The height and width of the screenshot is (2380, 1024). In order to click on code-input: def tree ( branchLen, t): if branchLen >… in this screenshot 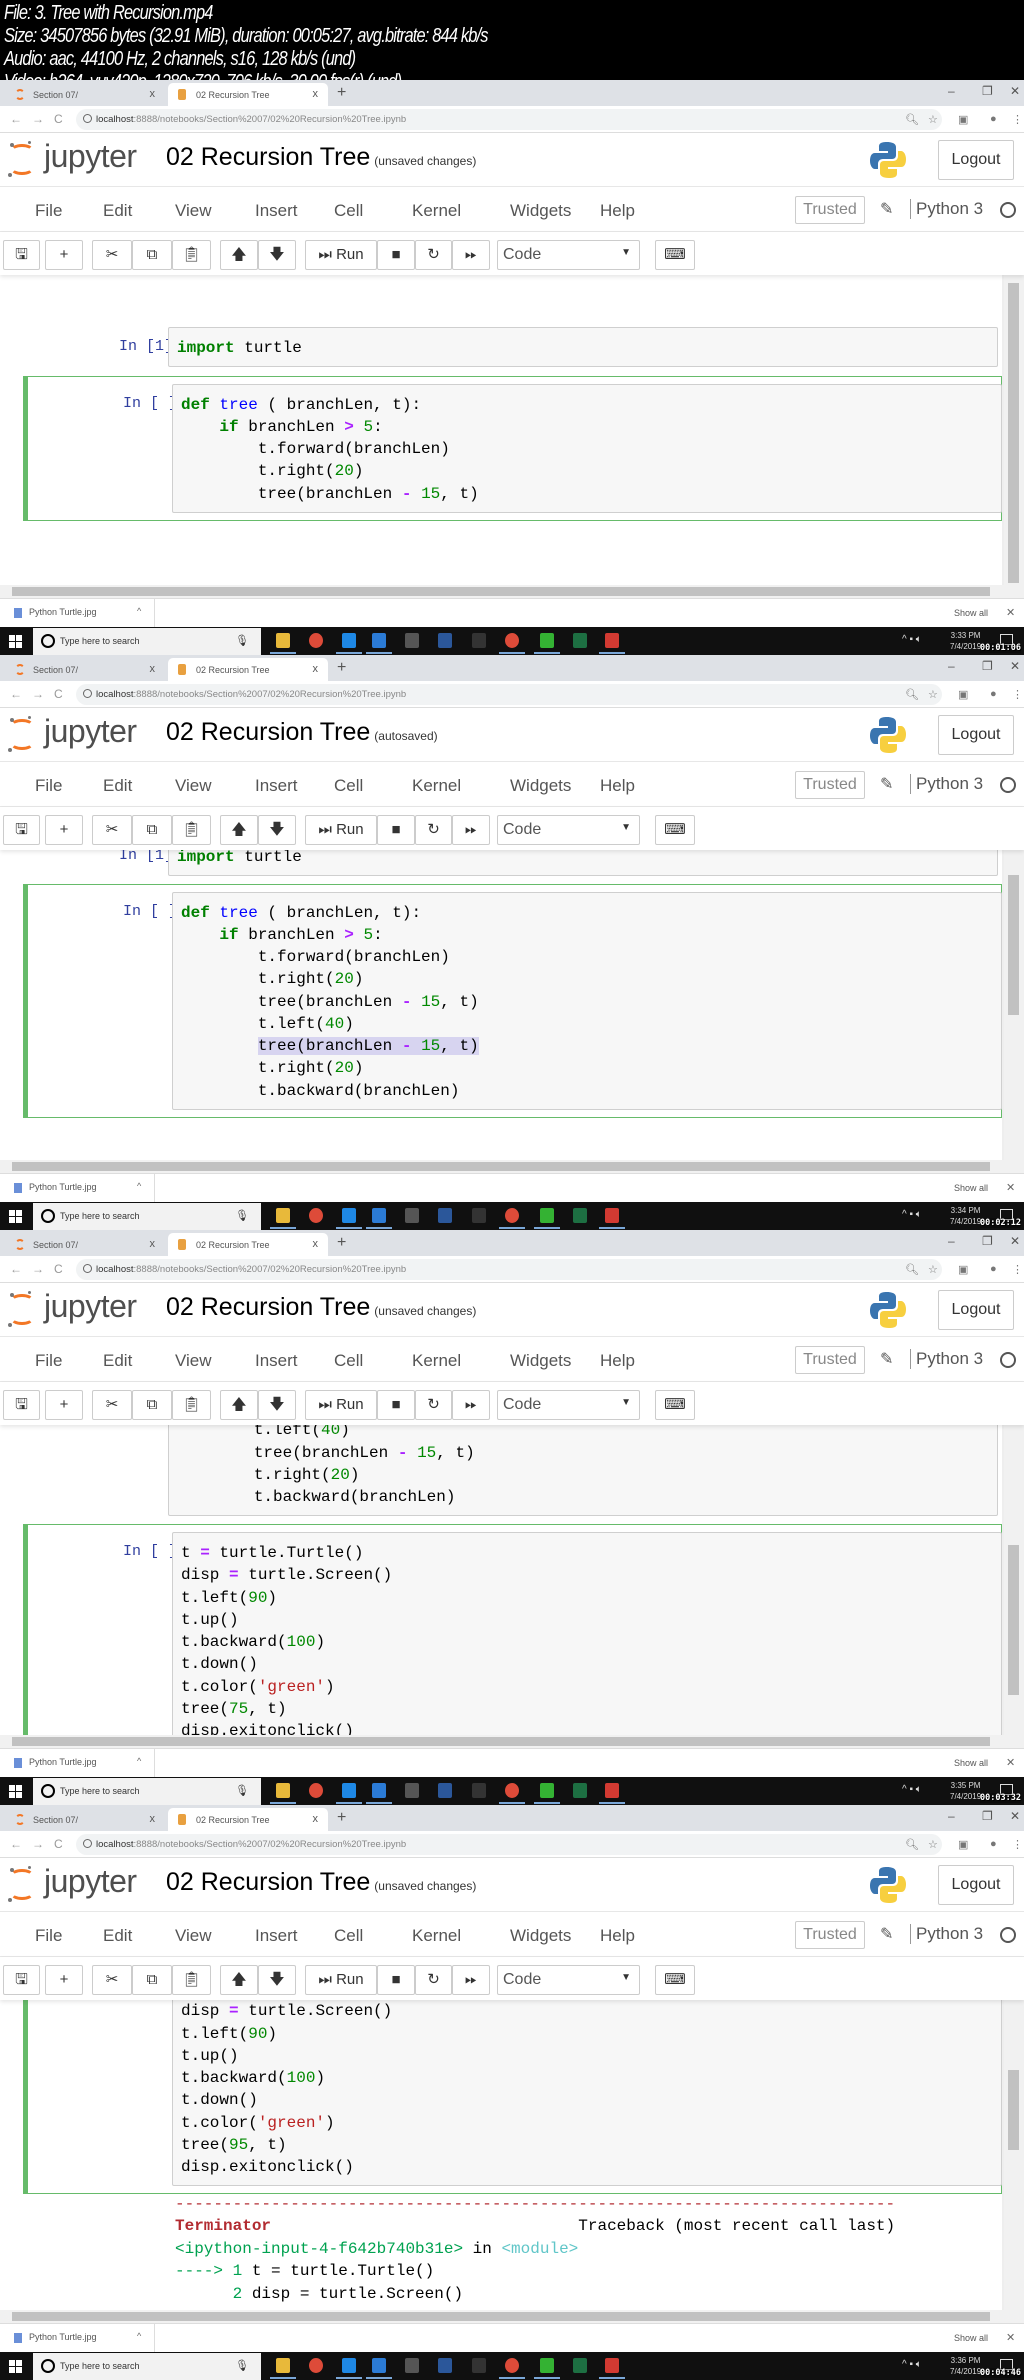, I will do `click(587, 448)`.